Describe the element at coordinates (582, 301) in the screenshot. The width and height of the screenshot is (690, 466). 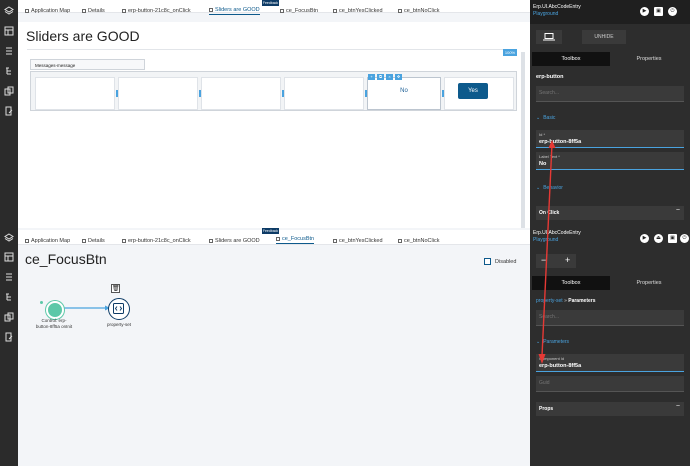
I see `breadcrumb-current: Parameters` at that location.